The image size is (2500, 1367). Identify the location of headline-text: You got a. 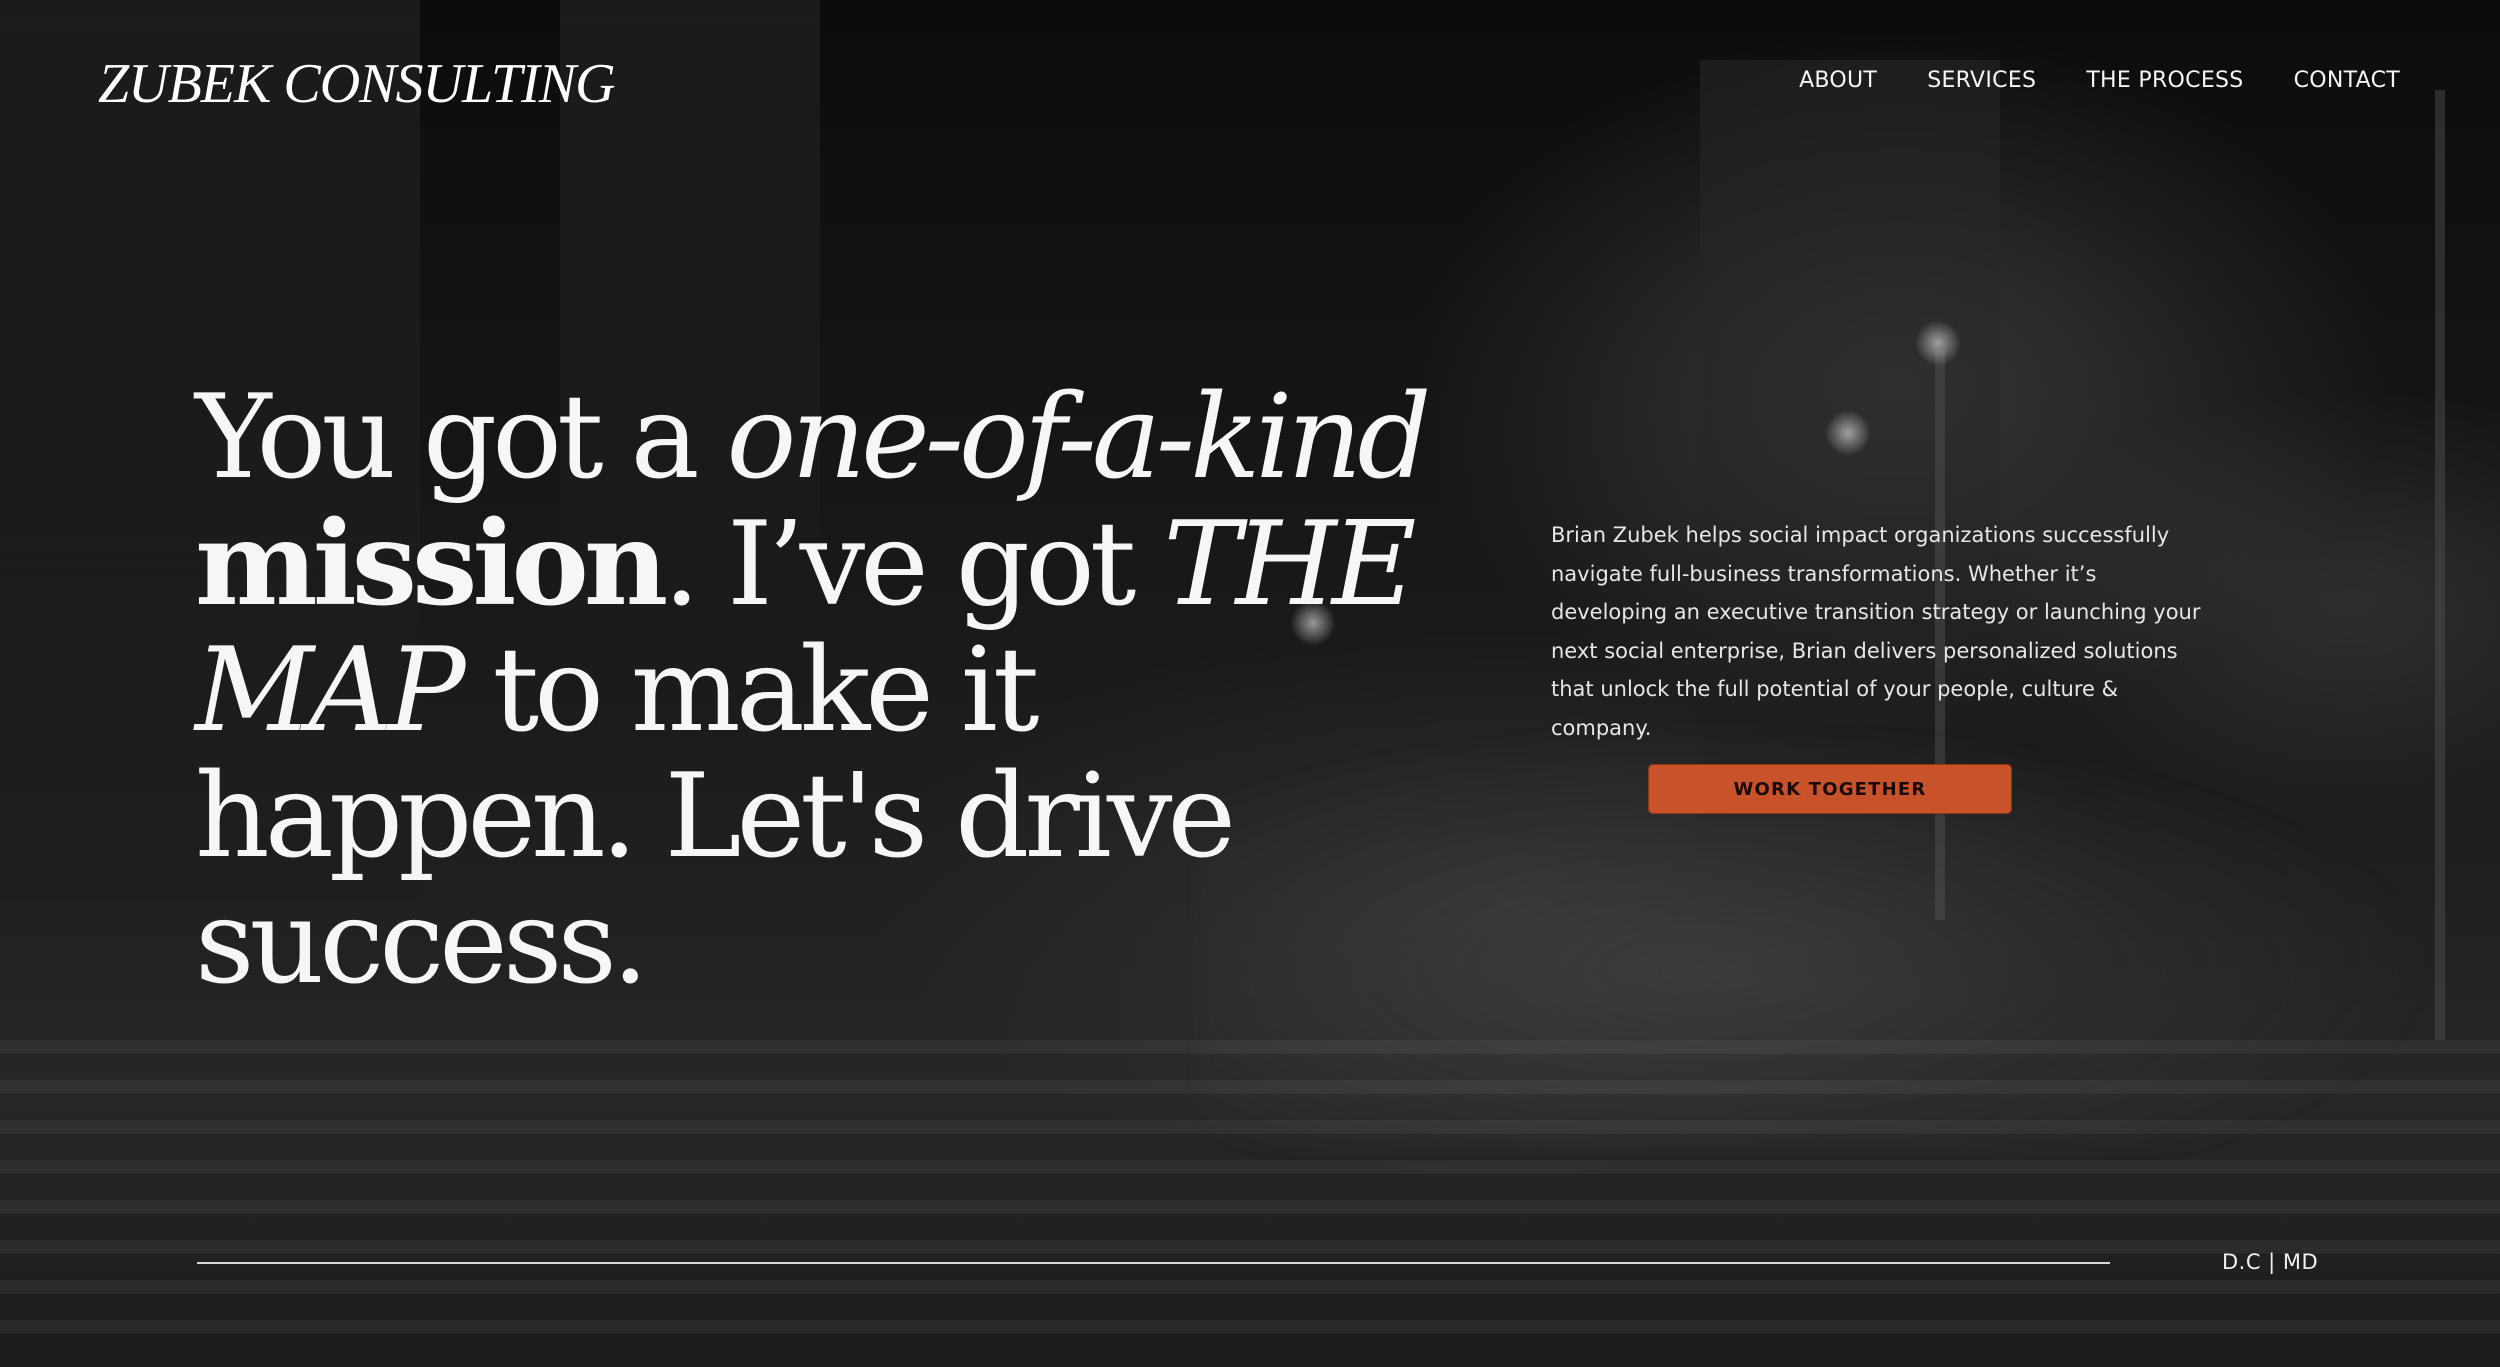
(461, 437).